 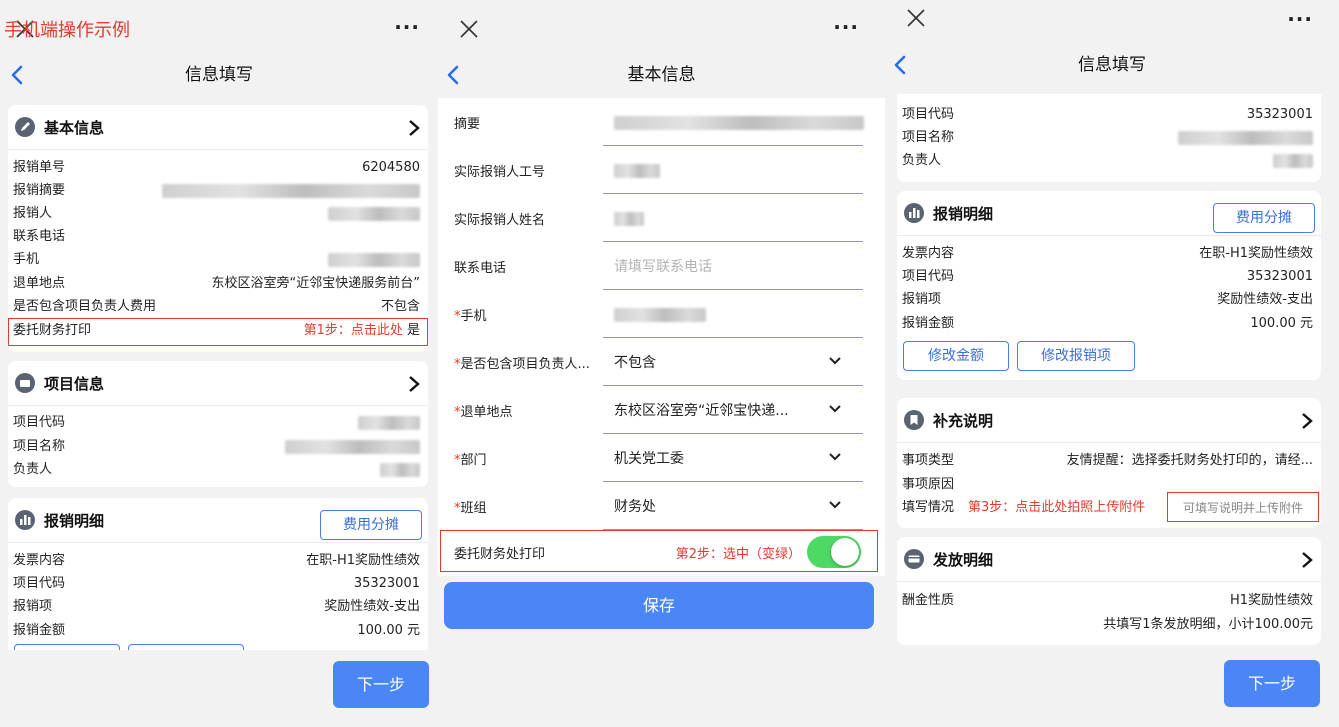 What do you see at coordinates (1057, 507) in the screenshot?
I see `step-hint: 第3步：点击此处拍照上传附件` at bounding box center [1057, 507].